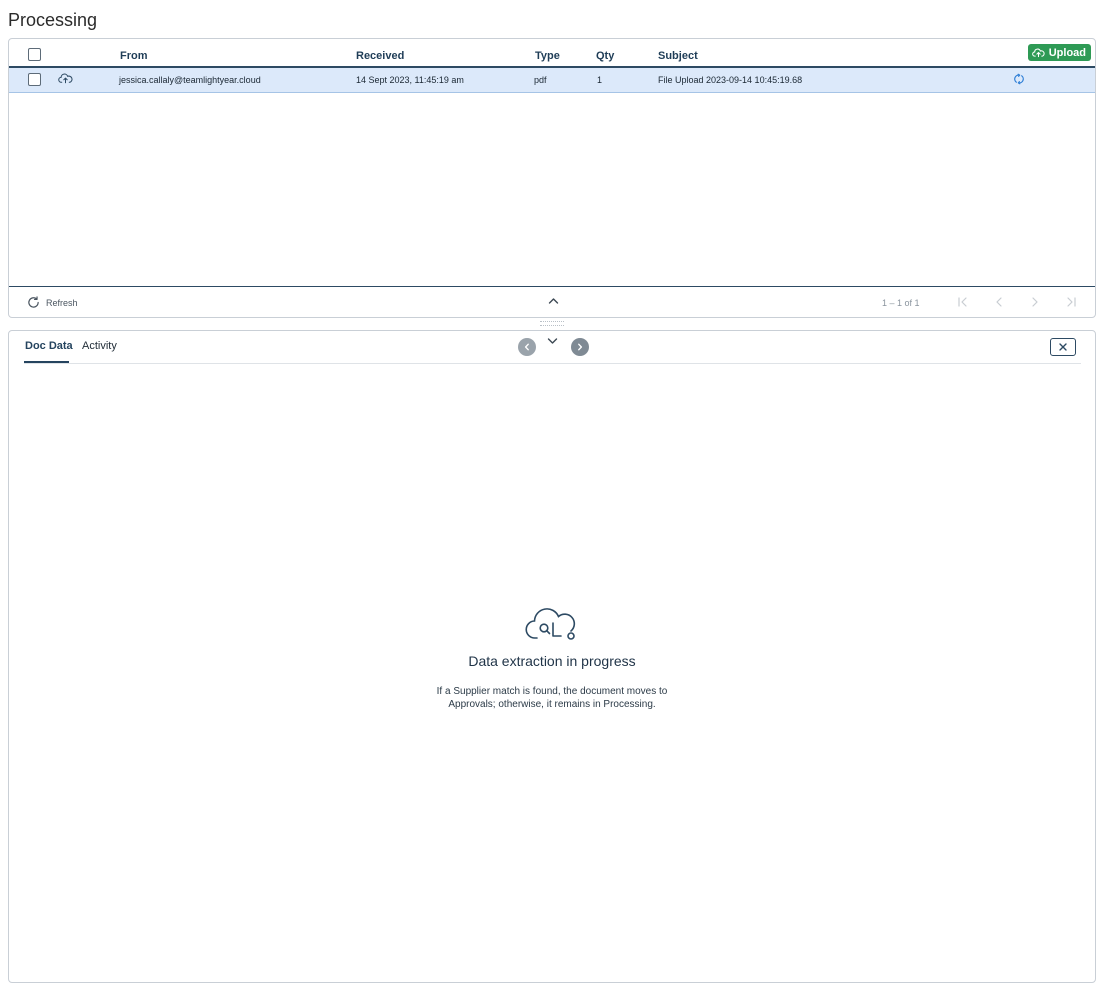 The height and width of the screenshot is (995, 1099). I want to click on chevron-up-icon, so click(553, 301).